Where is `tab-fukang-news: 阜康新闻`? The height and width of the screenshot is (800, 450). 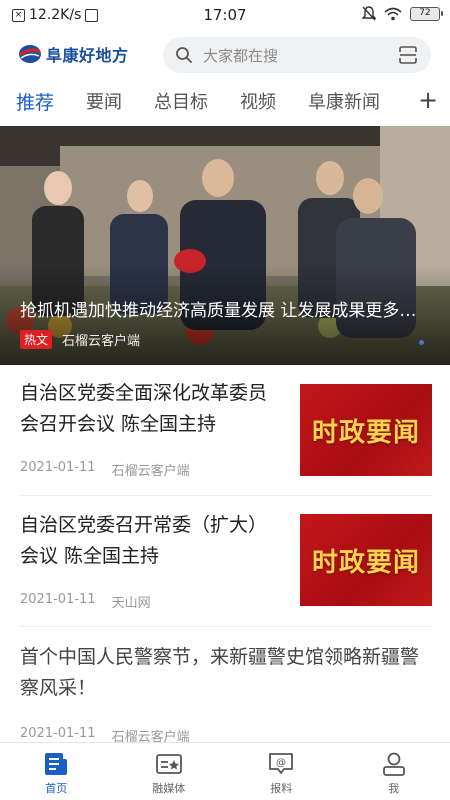 tab-fukang-news: 阜康新闻 is located at coordinates (344, 101).